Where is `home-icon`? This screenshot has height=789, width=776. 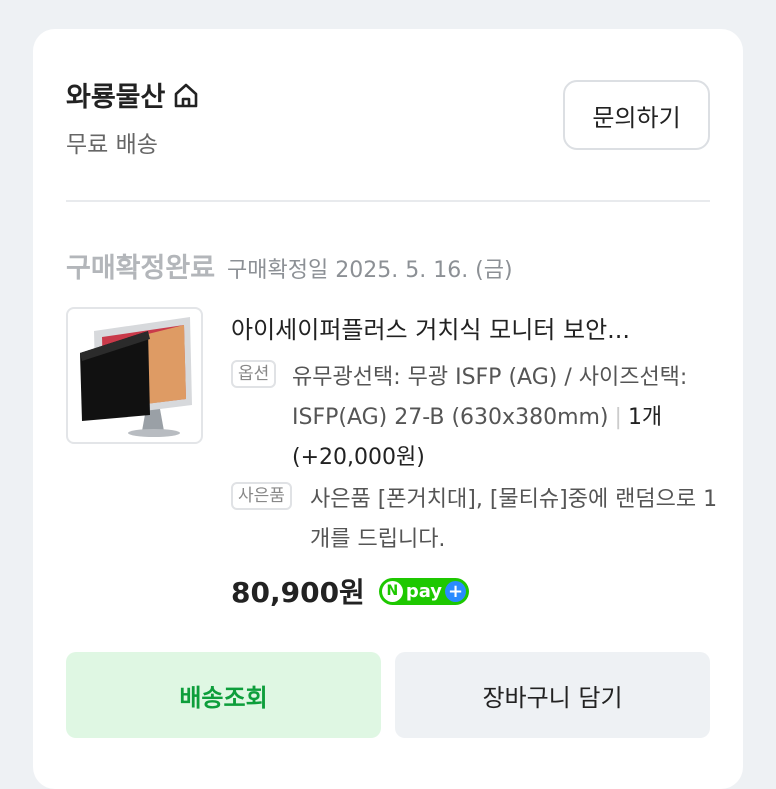
home-icon is located at coordinates (186, 95).